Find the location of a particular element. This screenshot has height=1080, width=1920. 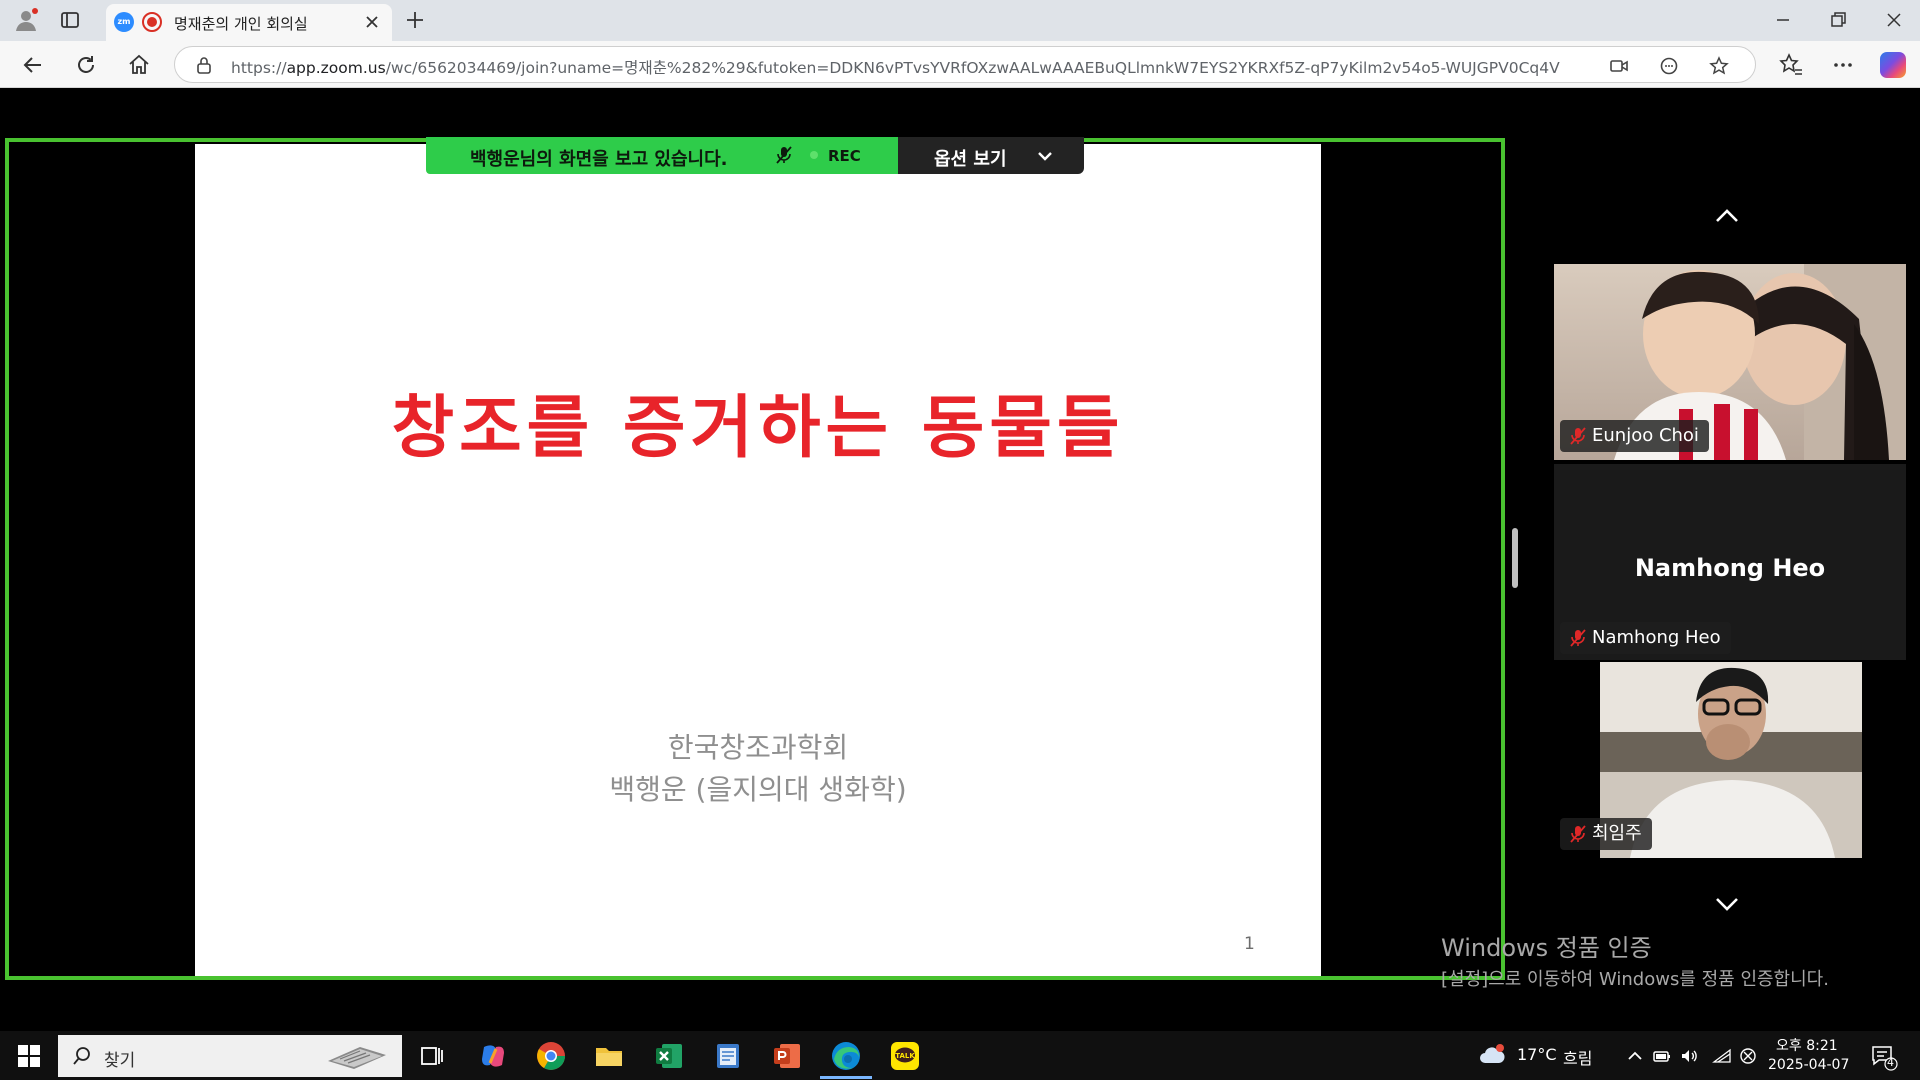

weather-condition: 흐림 is located at coordinates (1578, 1058).